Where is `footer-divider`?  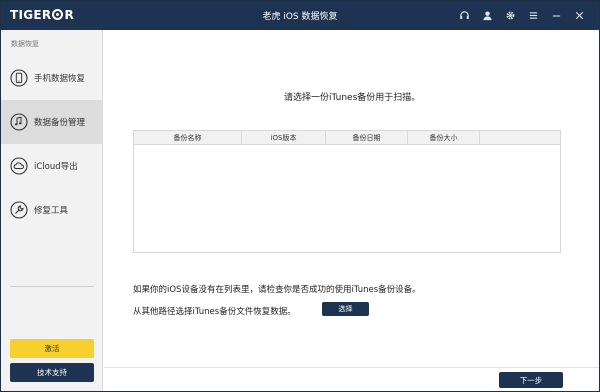 footer-divider is located at coordinates (351, 367).